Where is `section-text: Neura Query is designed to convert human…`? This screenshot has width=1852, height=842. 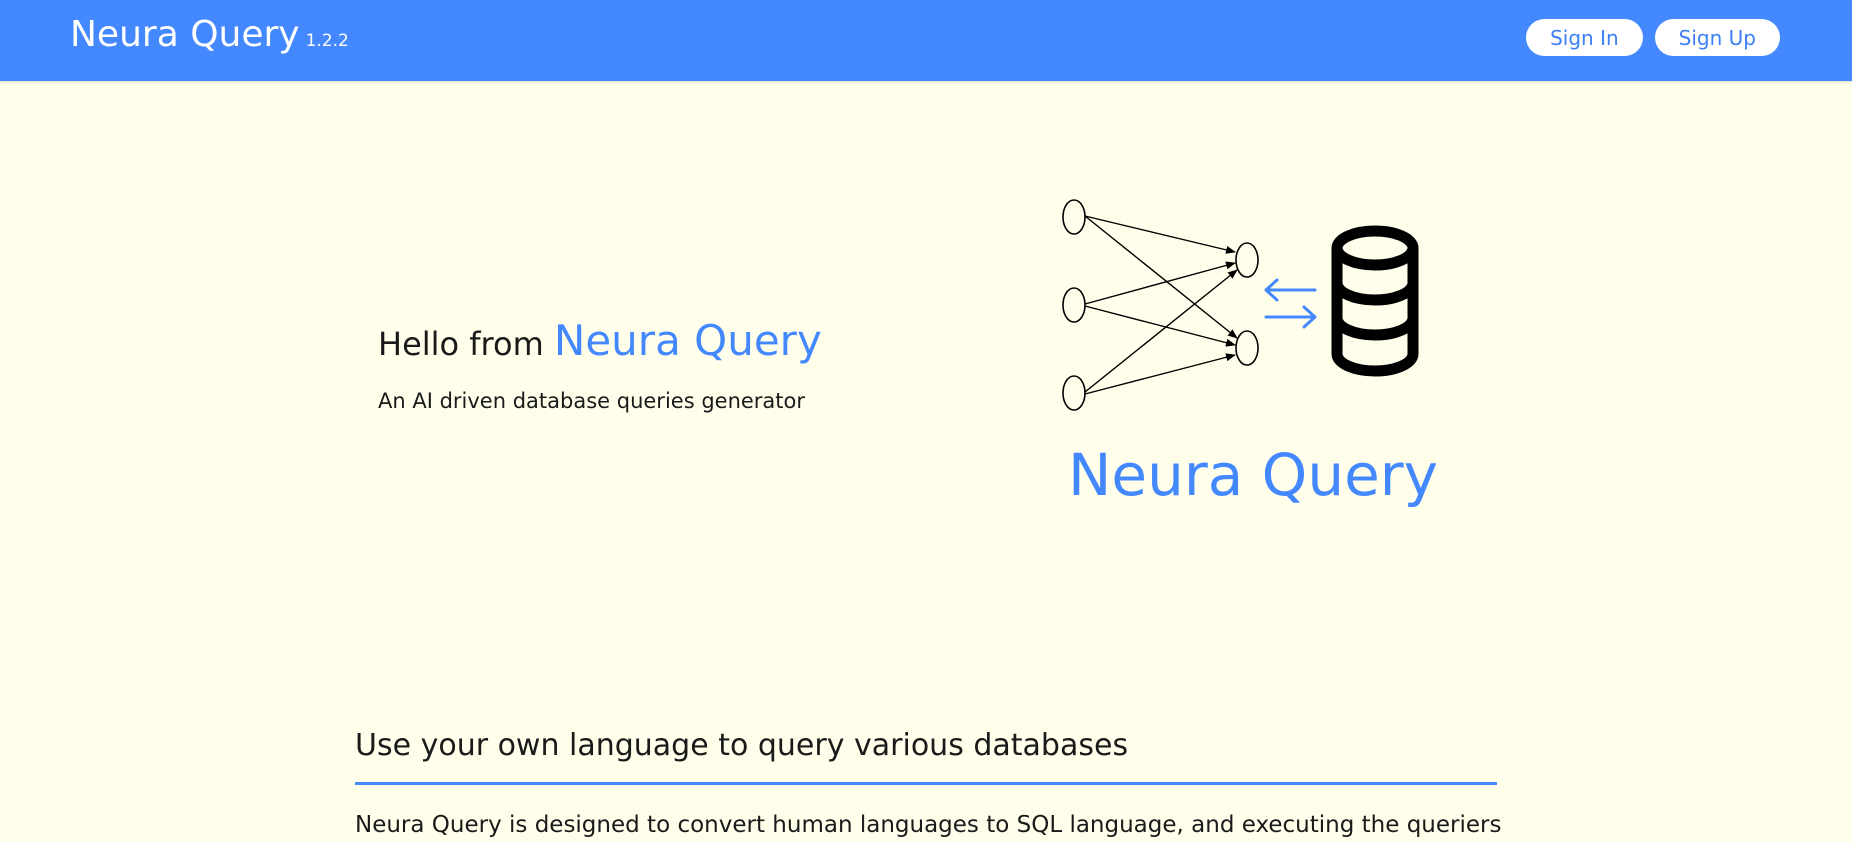
section-text: Neura Query is designed to convert human… is located at coordinates (928, 825).